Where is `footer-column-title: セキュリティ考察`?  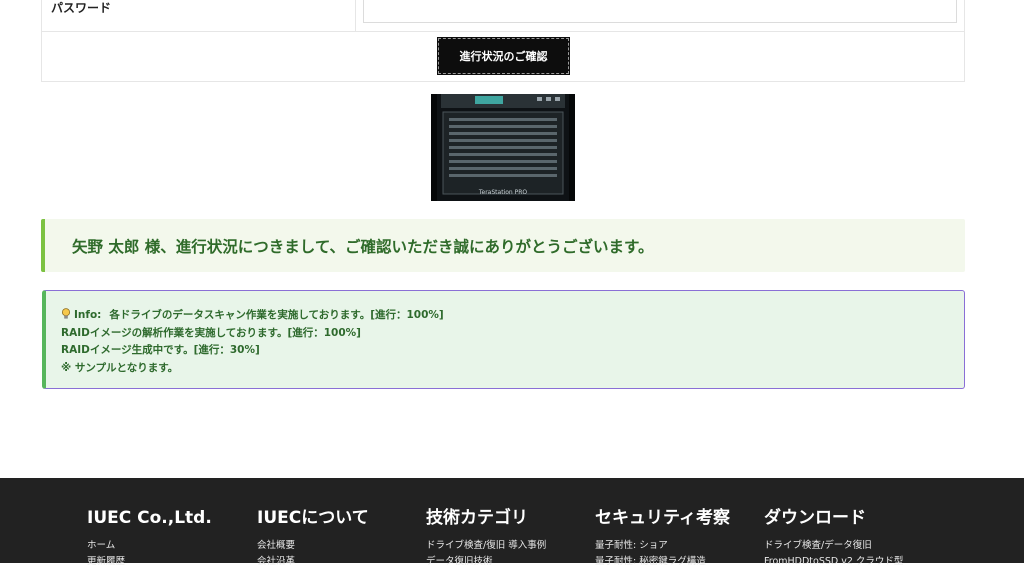 footer-column-title: セキュリティ考察 is located at coordinates (662, 518).